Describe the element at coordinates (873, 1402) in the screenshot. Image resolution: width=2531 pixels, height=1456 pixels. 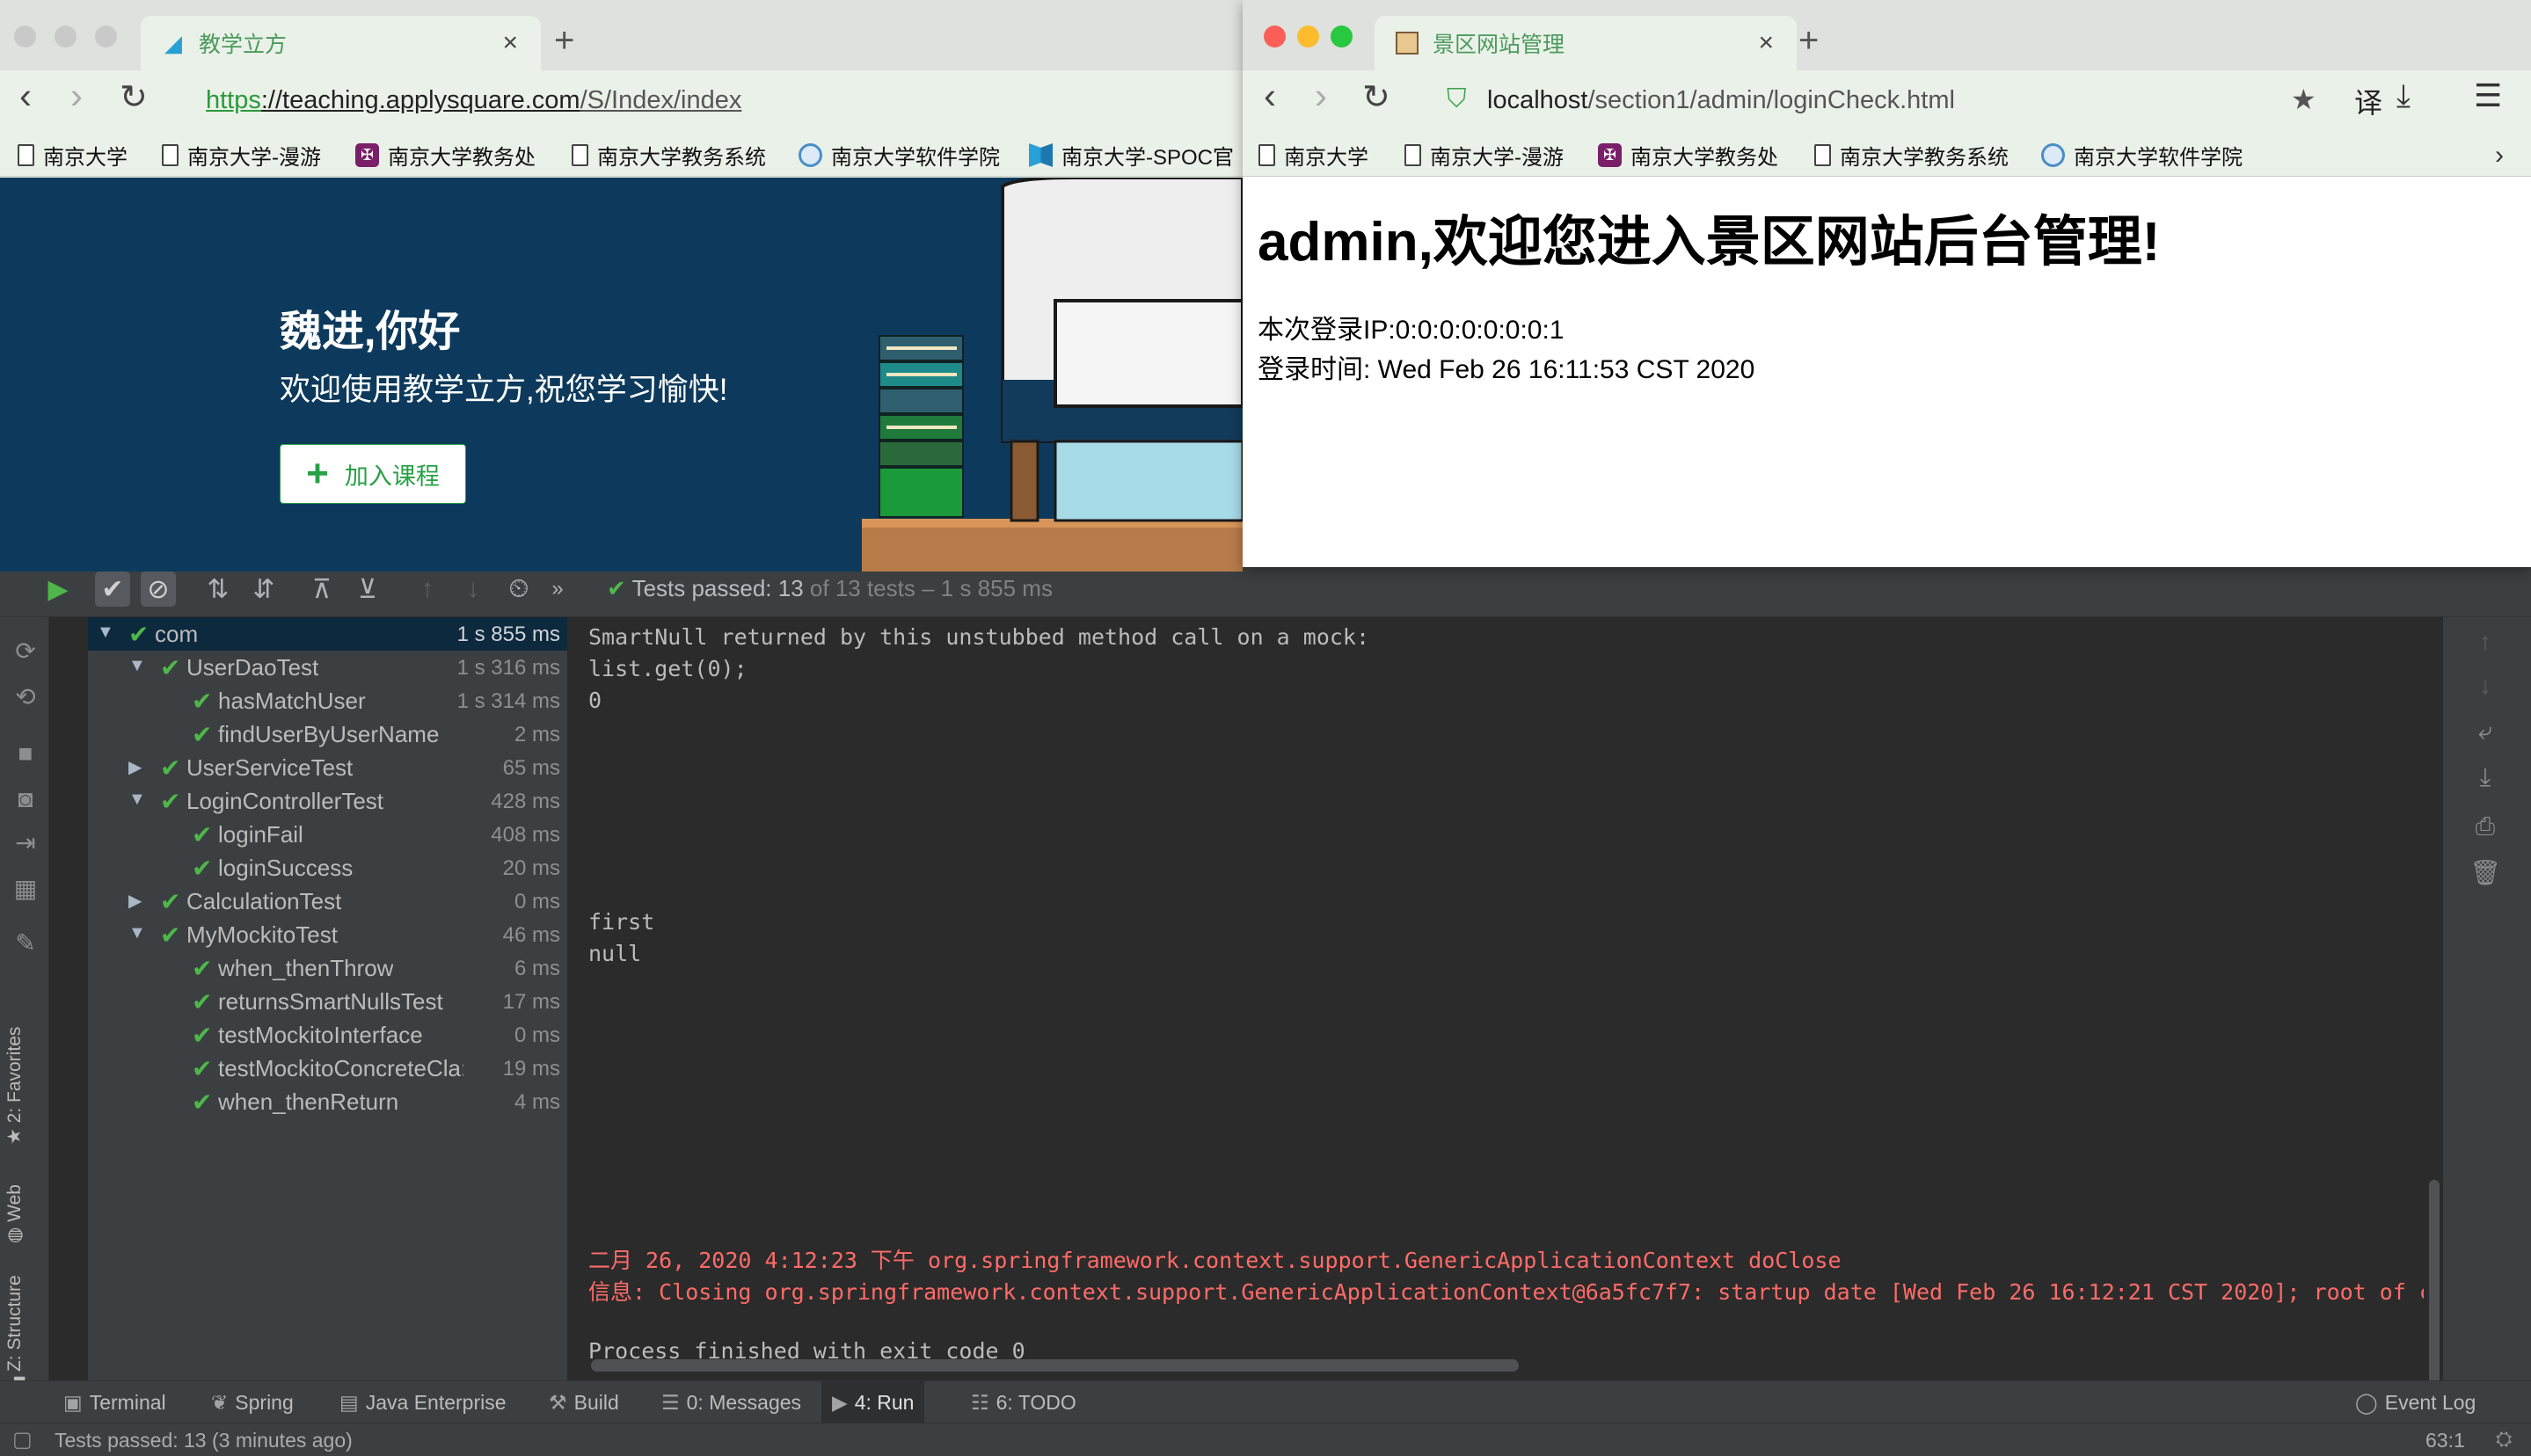
I see `bottom-tab: ▶ 4: Run` at that location.